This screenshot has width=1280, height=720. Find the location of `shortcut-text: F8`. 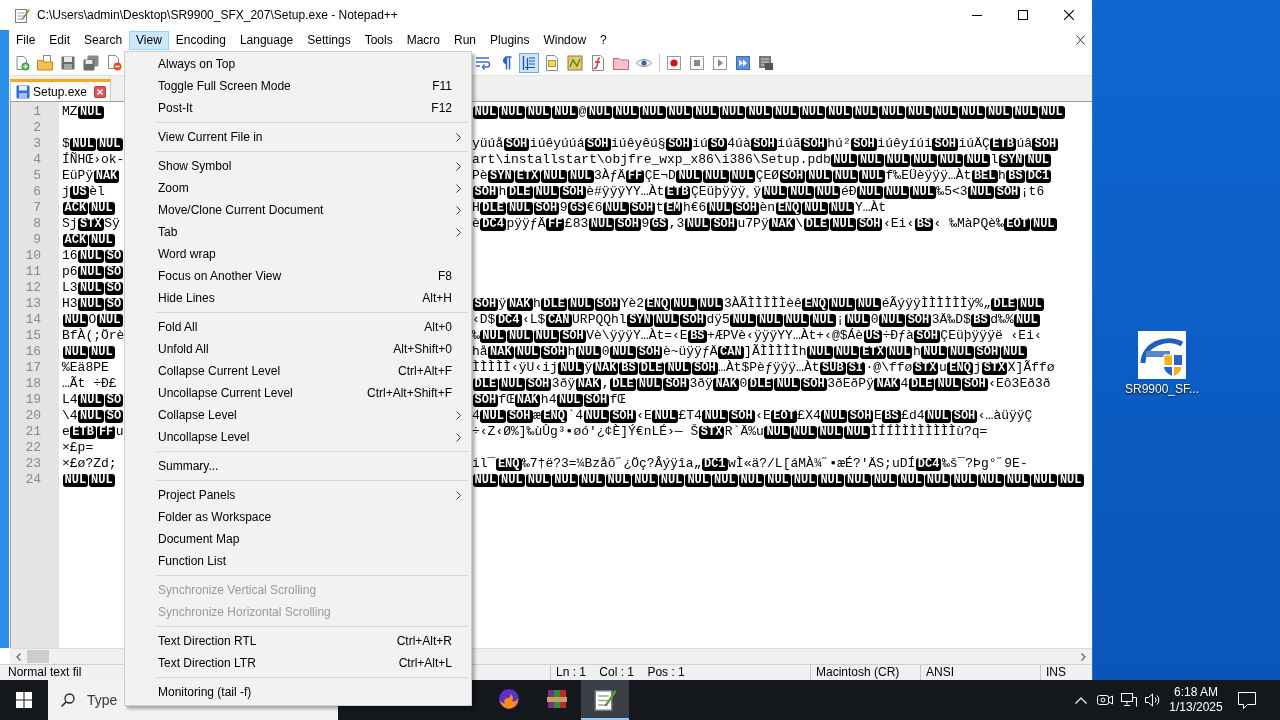

shortcut-text: F8 is located at coordinates (445, 276).